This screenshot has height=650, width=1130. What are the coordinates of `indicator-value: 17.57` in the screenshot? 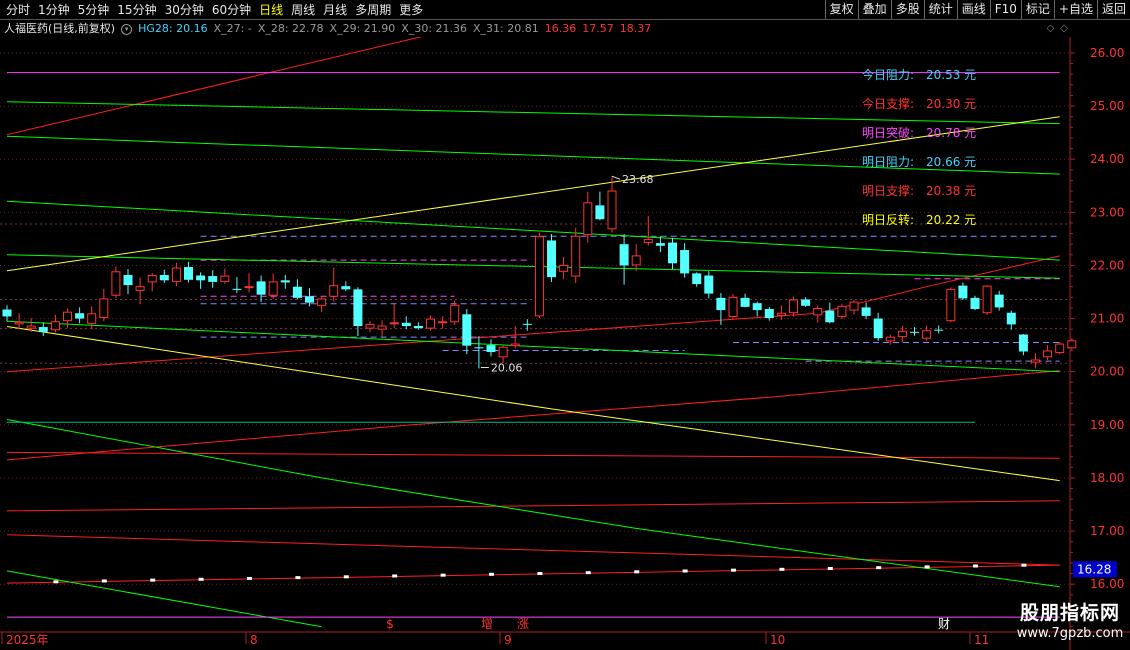 It's located at (598, 28).